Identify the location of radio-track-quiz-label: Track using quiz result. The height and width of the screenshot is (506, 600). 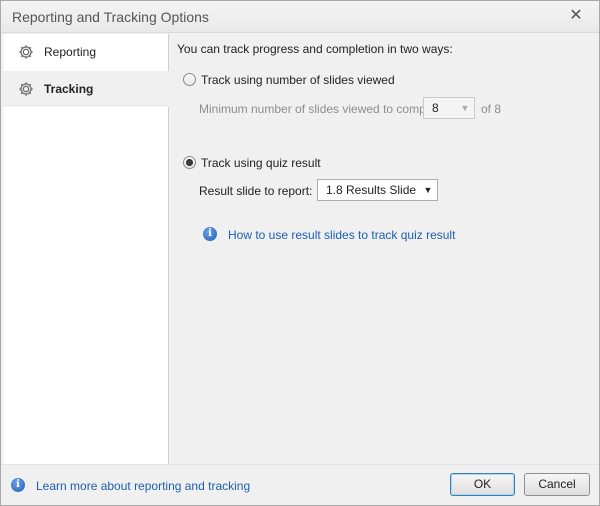
(261, 163).